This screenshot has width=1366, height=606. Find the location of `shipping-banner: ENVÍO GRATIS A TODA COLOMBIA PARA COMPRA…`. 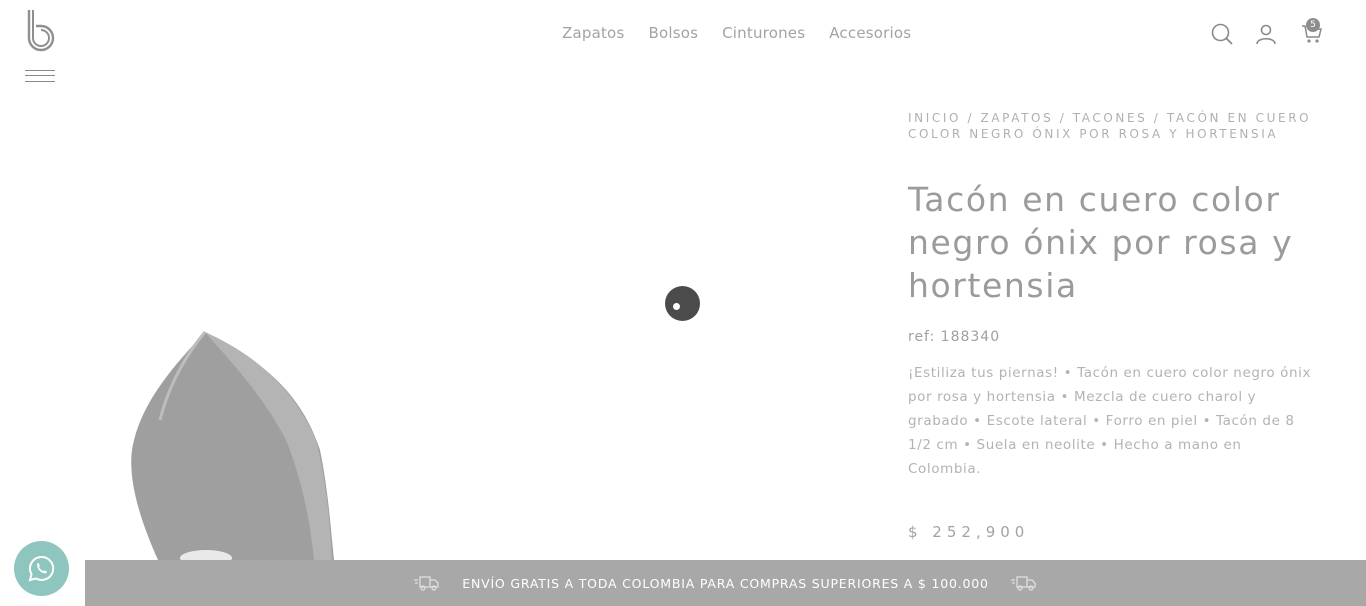

shipping-banner: ENVÍO GRATIS A TODA COLOMBIA PARA COMPRA… is located at coordinates (725, 583).